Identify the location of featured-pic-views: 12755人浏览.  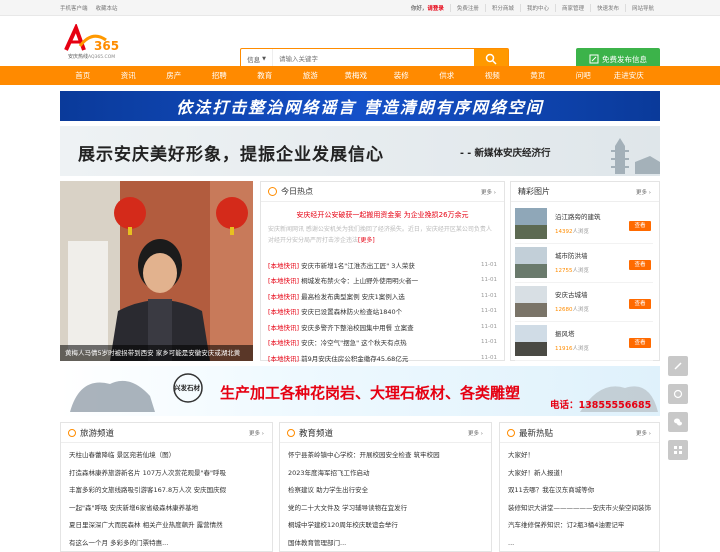
(572, 270).